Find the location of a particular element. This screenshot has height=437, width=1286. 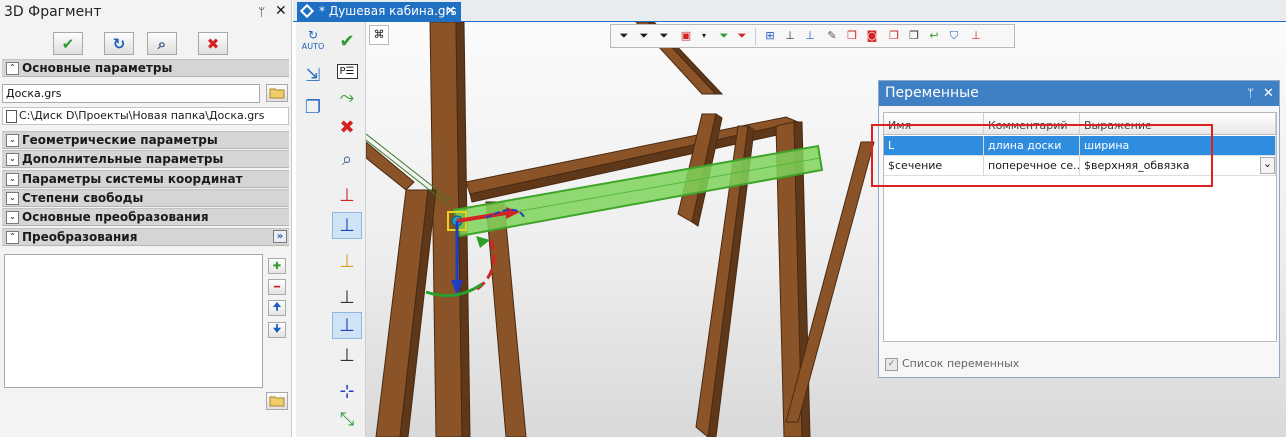

section-additional: ⌄ Дополнительные параметры is located at coordinates (145, 159).